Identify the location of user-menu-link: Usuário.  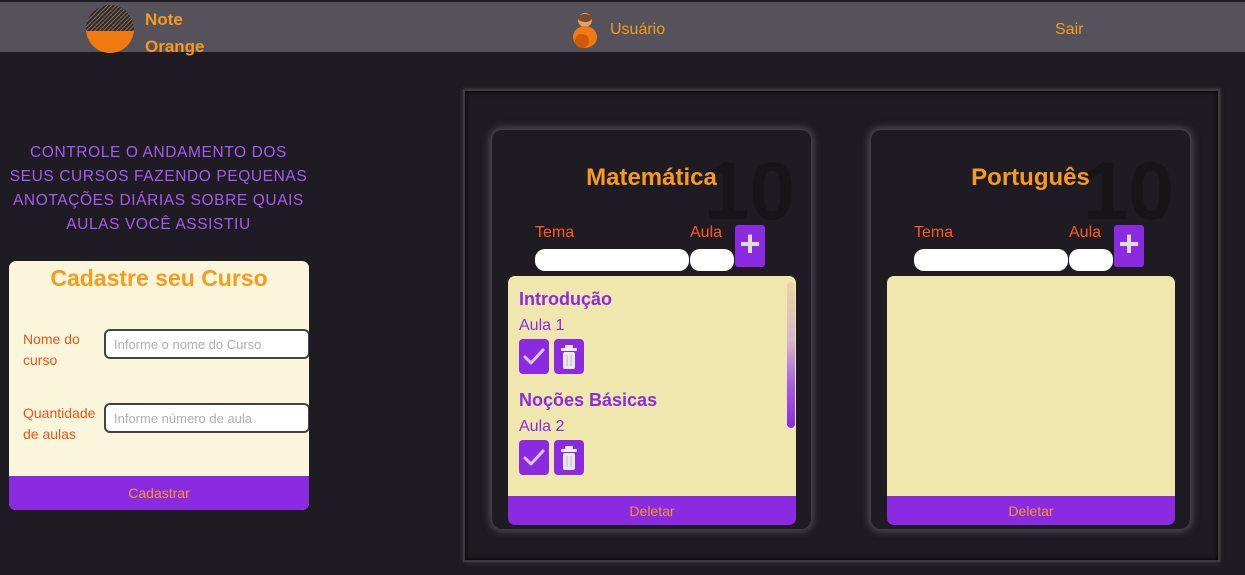
(637, 30).